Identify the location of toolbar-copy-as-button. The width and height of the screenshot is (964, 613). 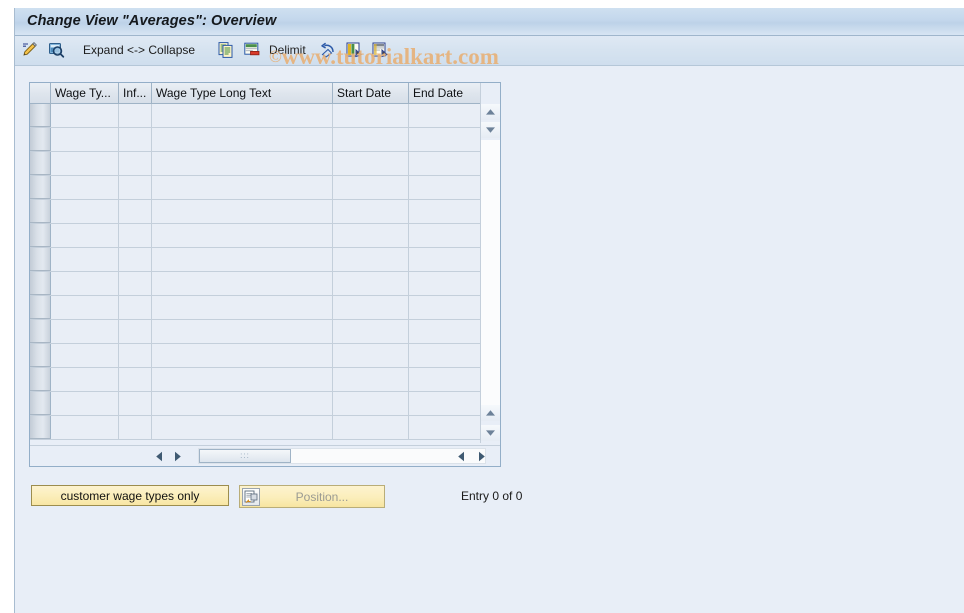
(227, 51).